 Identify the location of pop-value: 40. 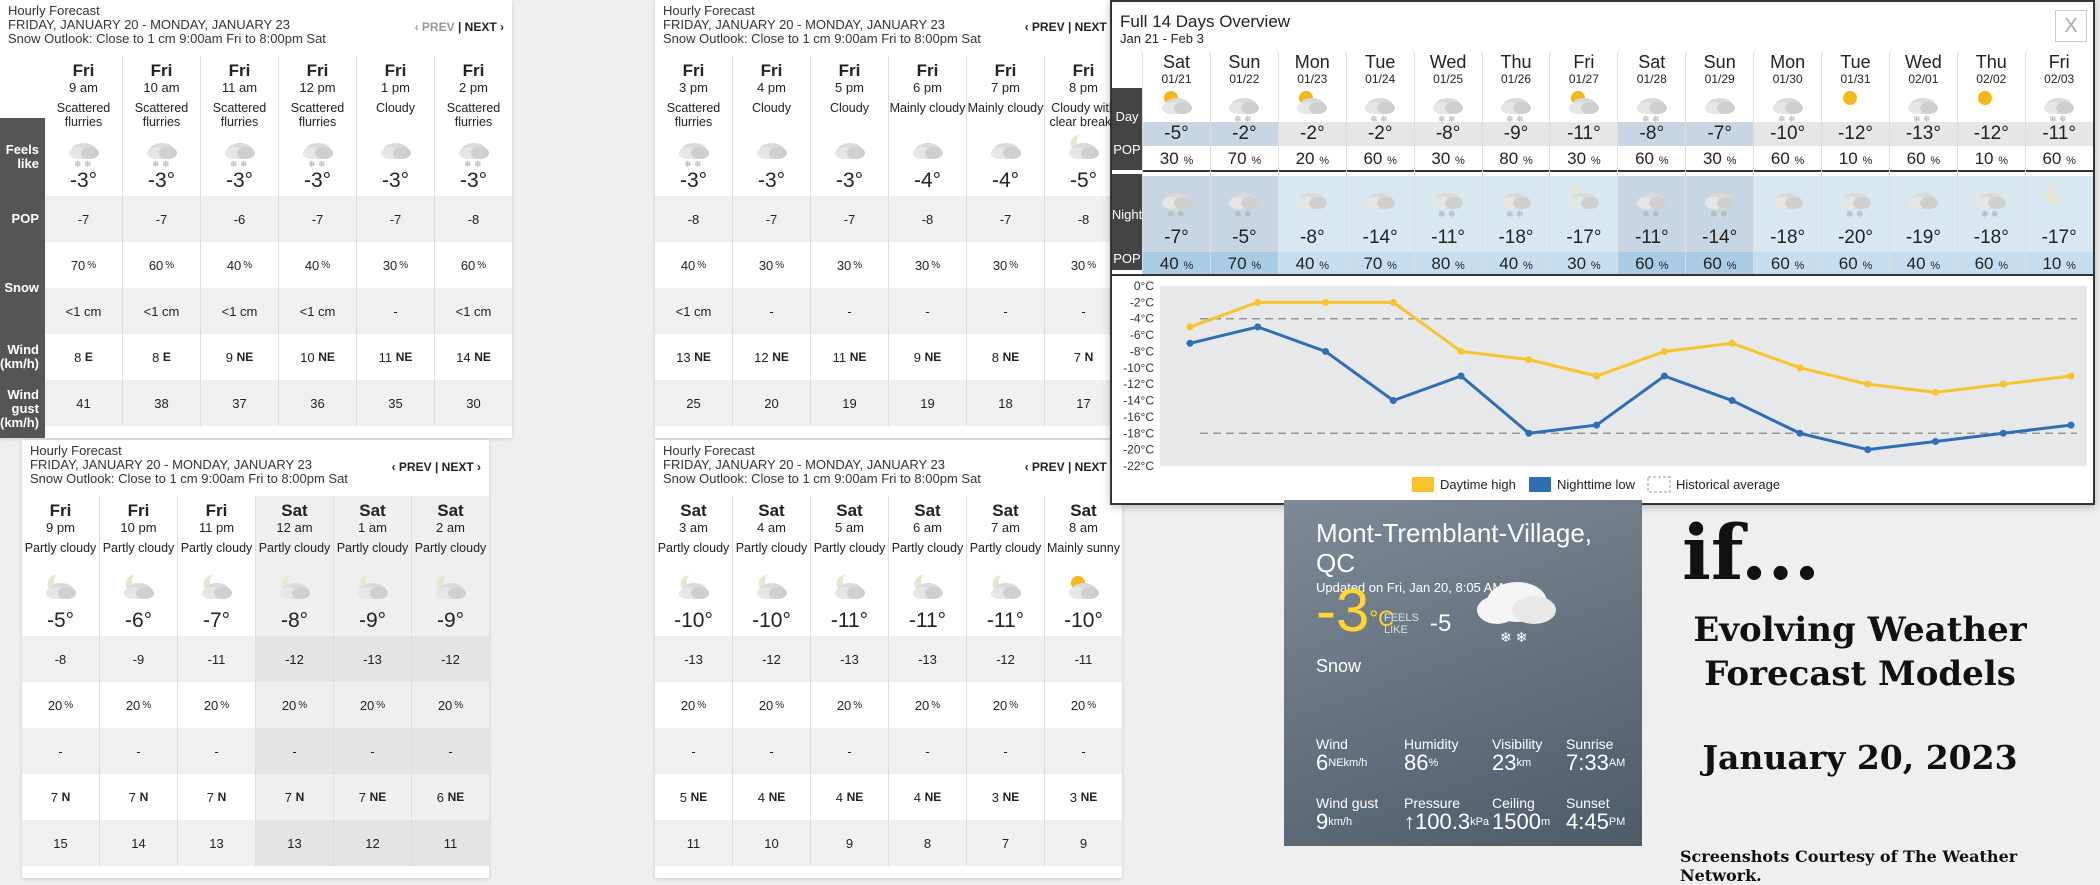
(234, 265).